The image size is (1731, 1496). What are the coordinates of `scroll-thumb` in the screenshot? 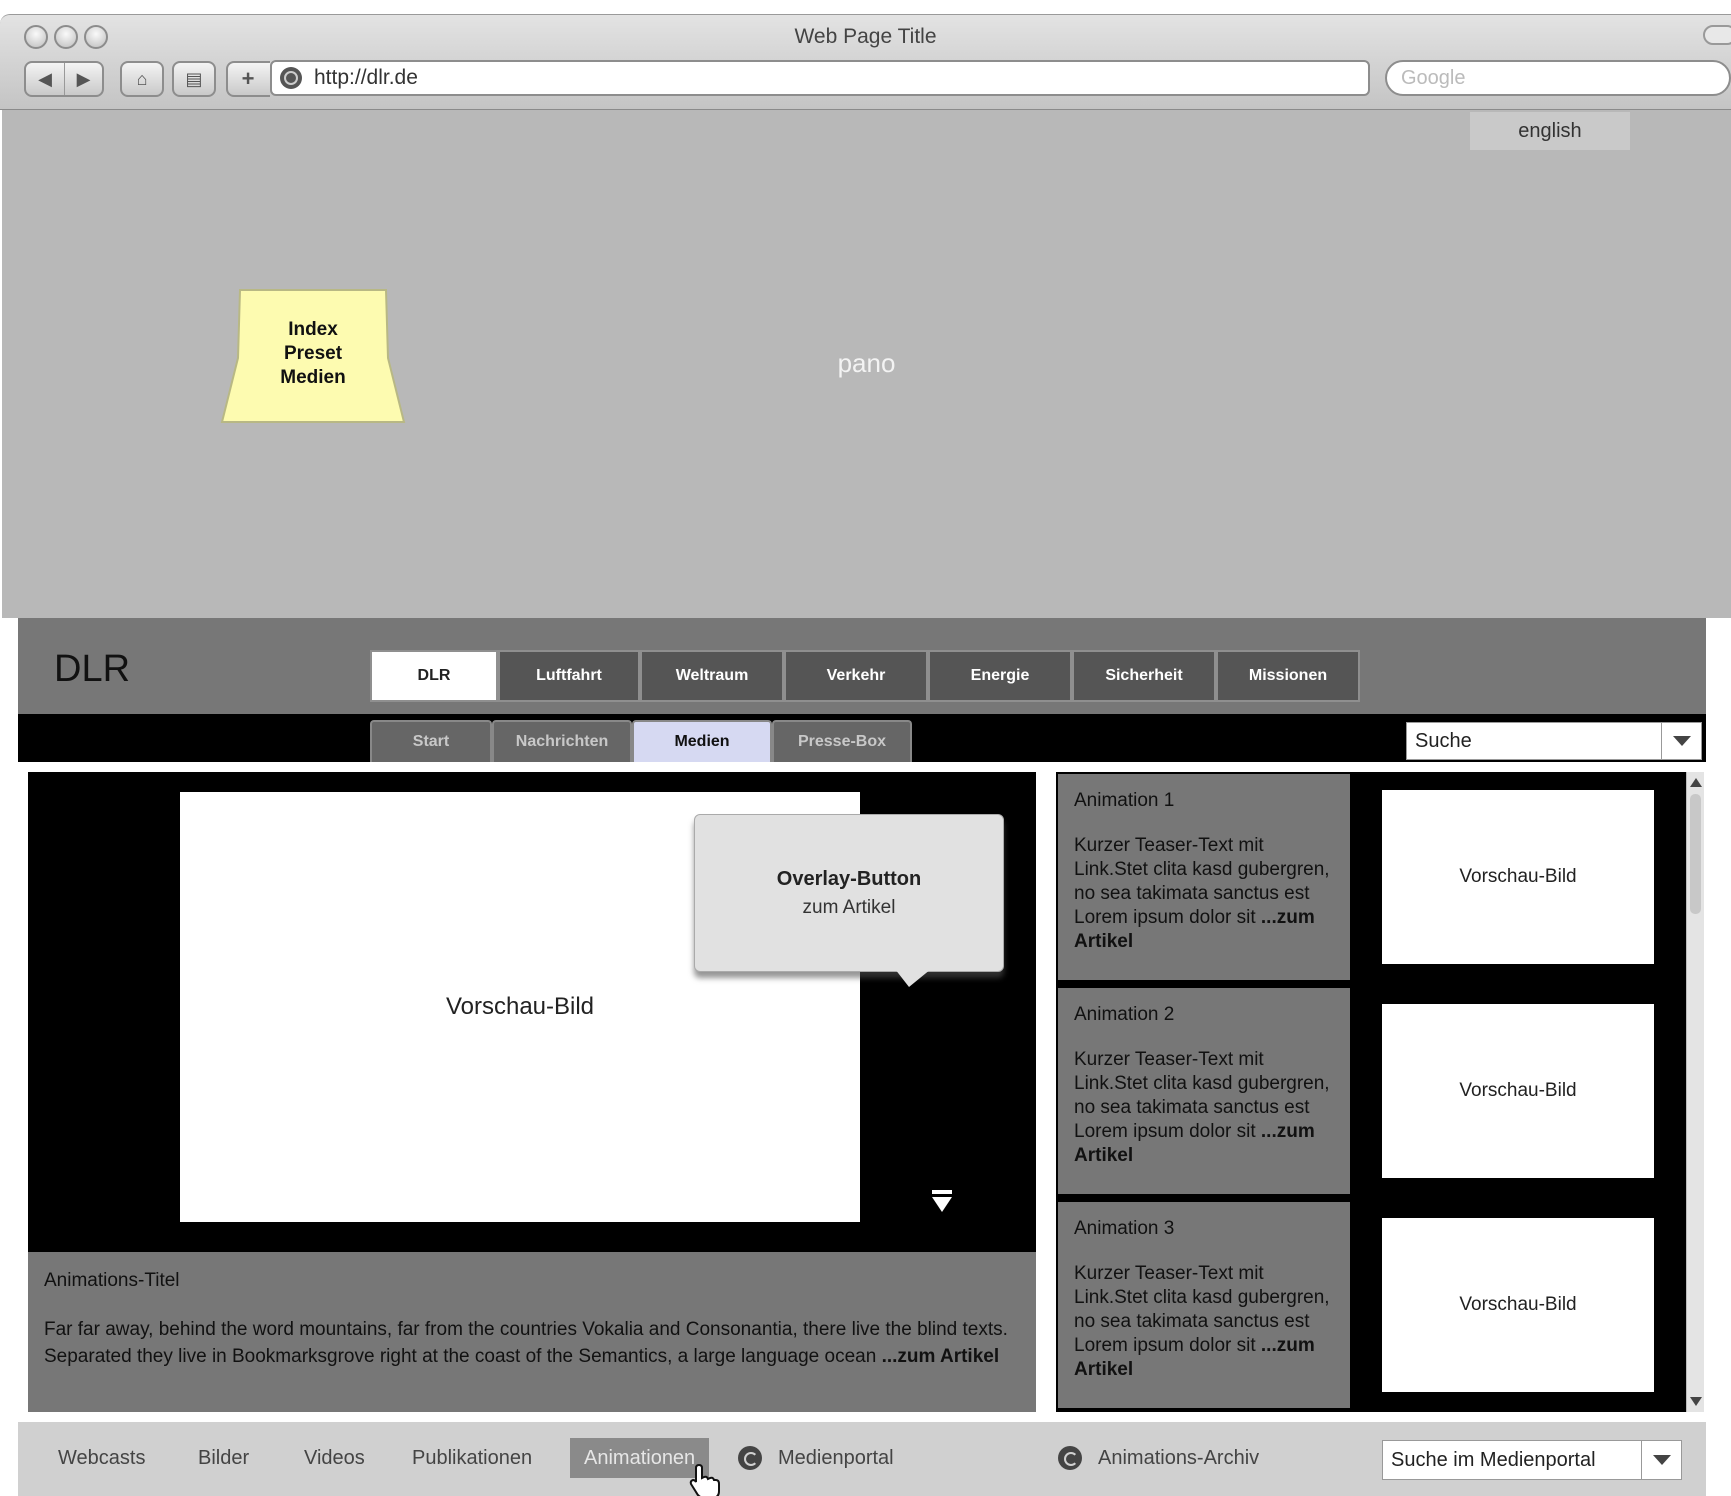 It's located at (1695, 854).